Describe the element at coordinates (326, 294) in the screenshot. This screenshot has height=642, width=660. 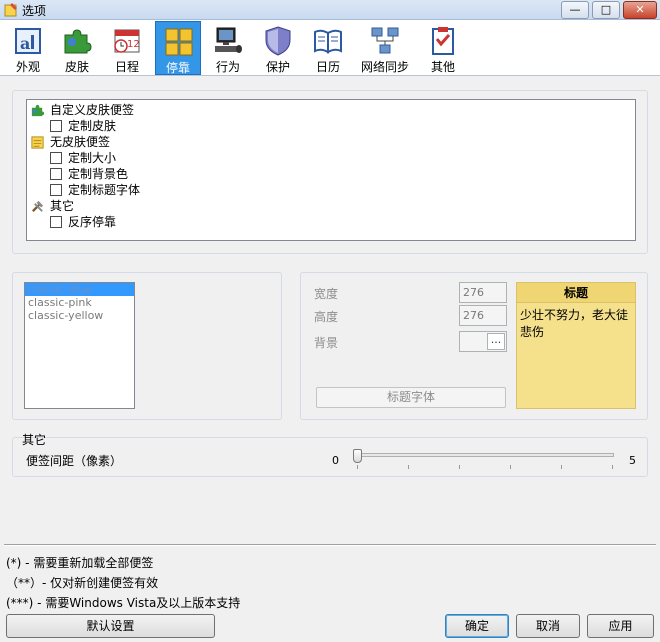
I see `width-label: 宽度` at that location.